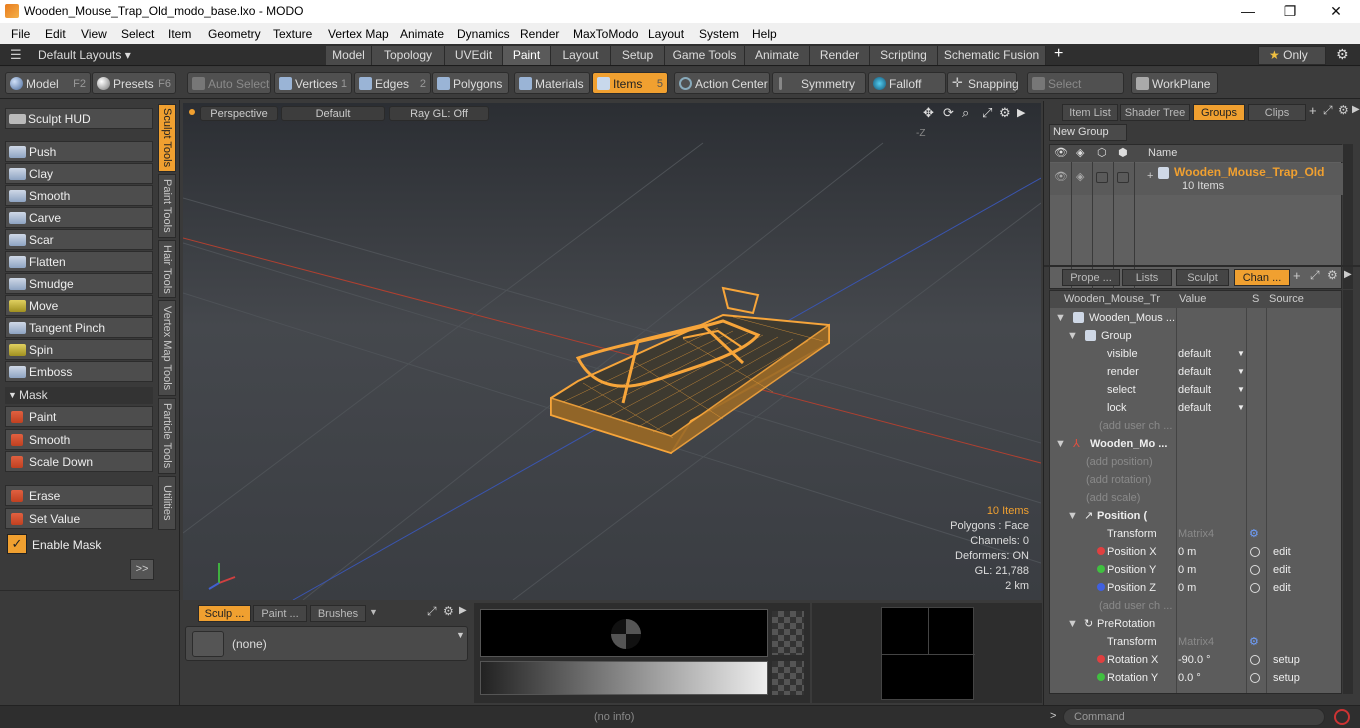  I want to click on tab-game-tools: Game Tools, so click(705, 55).